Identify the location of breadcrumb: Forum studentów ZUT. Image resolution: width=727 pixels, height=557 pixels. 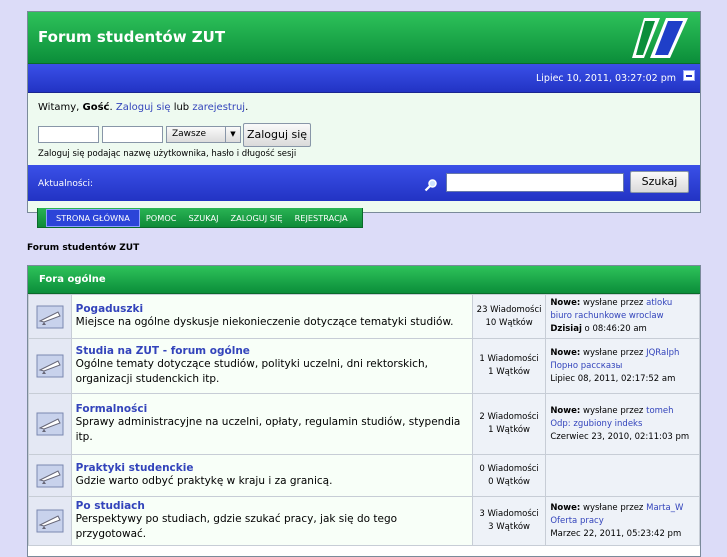
(83, 248).